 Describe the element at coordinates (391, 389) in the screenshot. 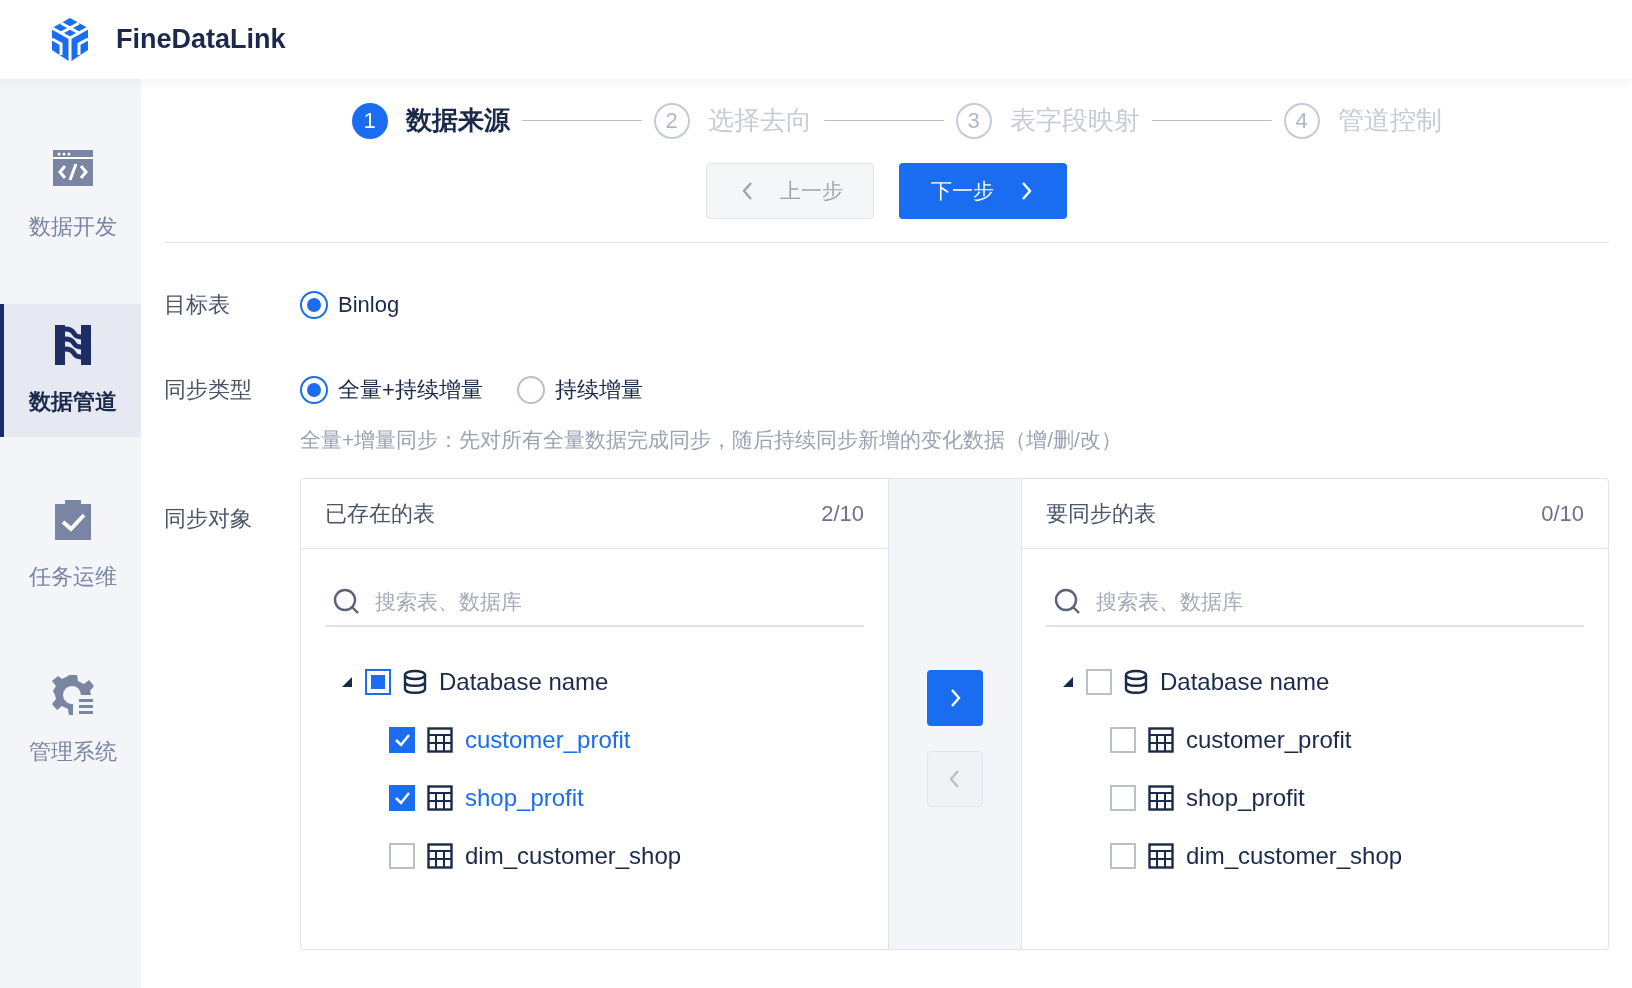

I see `radio-option: 全量+持续增量` at that location.